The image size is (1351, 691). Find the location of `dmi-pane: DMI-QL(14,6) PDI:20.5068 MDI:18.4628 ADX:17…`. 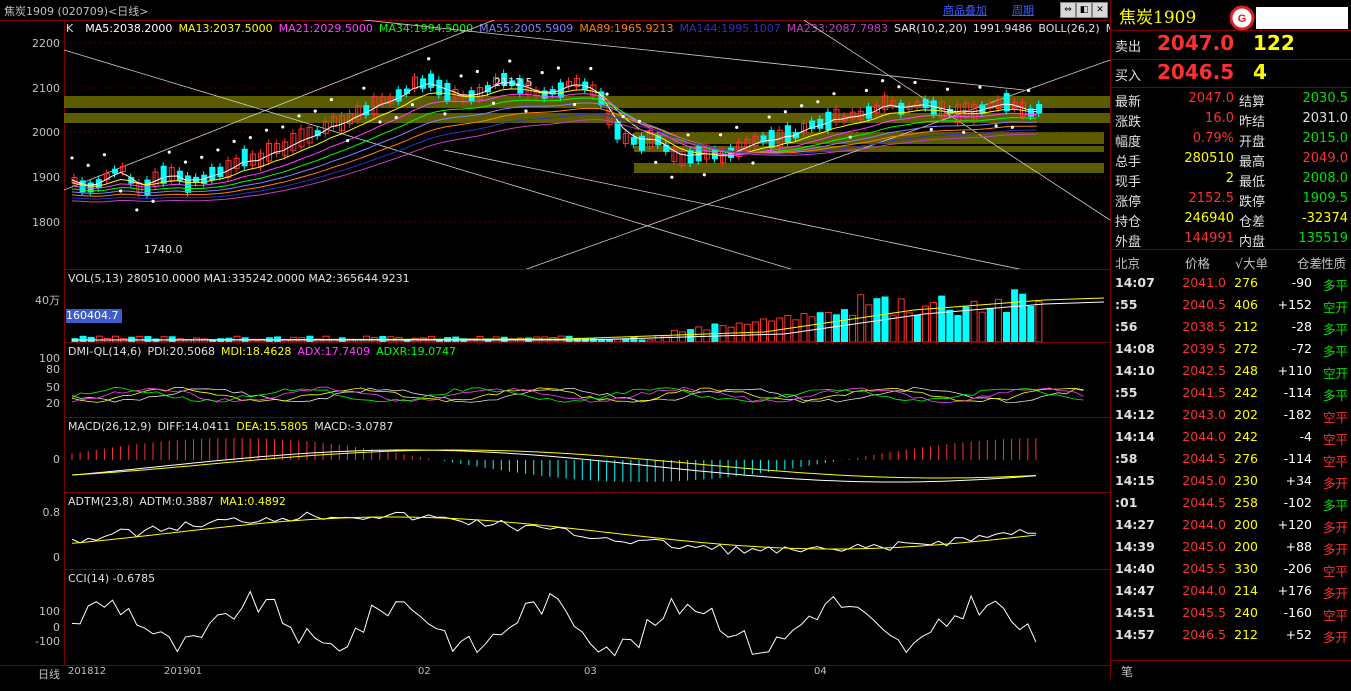

dmi-pane: DMI-QL(14,6) PDI:20.5068 MDI:18.4628 ADX:17… is located at coordinates (587, 380).